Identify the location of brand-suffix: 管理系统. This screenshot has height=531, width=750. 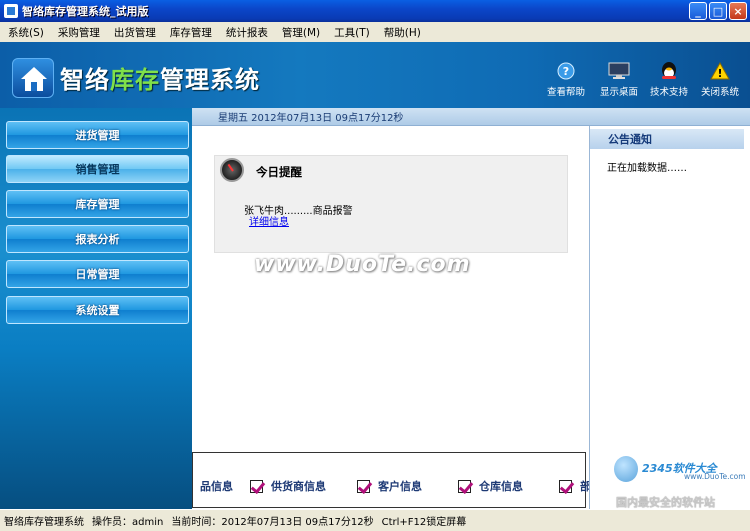
(210, 79).